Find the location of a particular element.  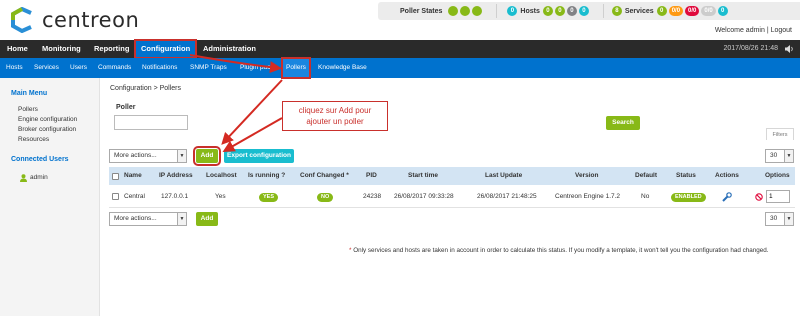

subnav-commands: Commands is located at coordinates (114, 68).